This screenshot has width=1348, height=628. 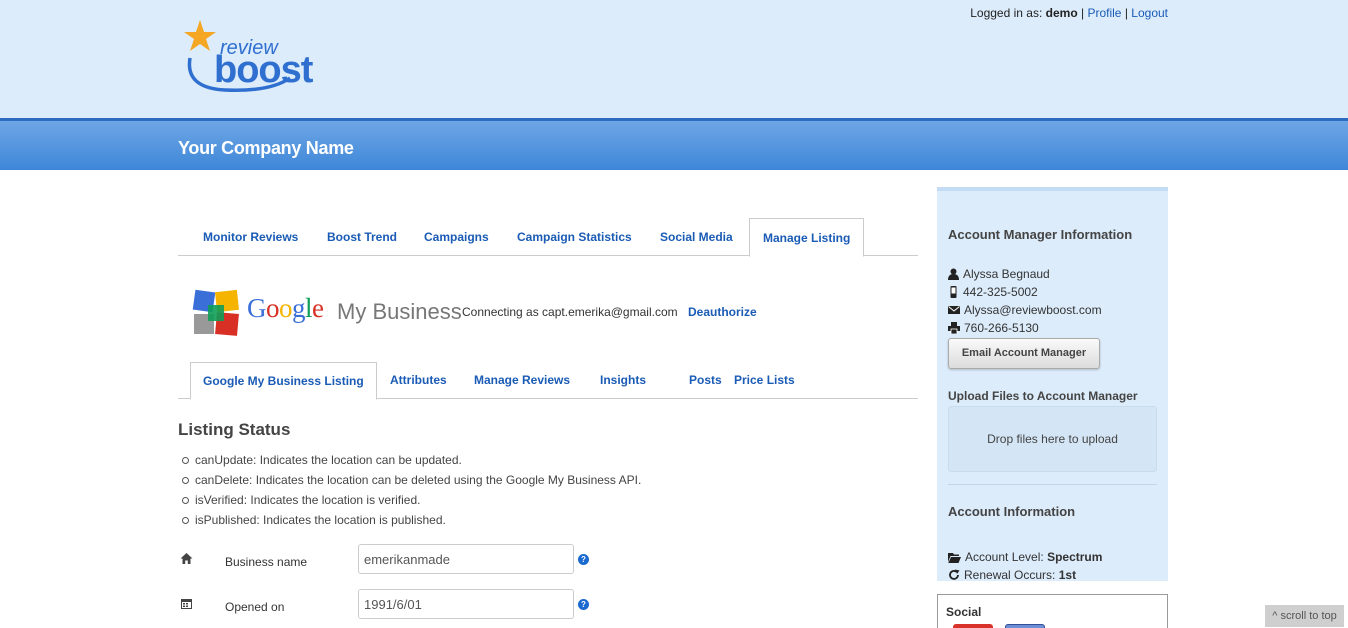 What do you see at coordinates (264, 70) in the screenshot?
I see `logo-text-boost: boost` at bounding box center [264, 70].